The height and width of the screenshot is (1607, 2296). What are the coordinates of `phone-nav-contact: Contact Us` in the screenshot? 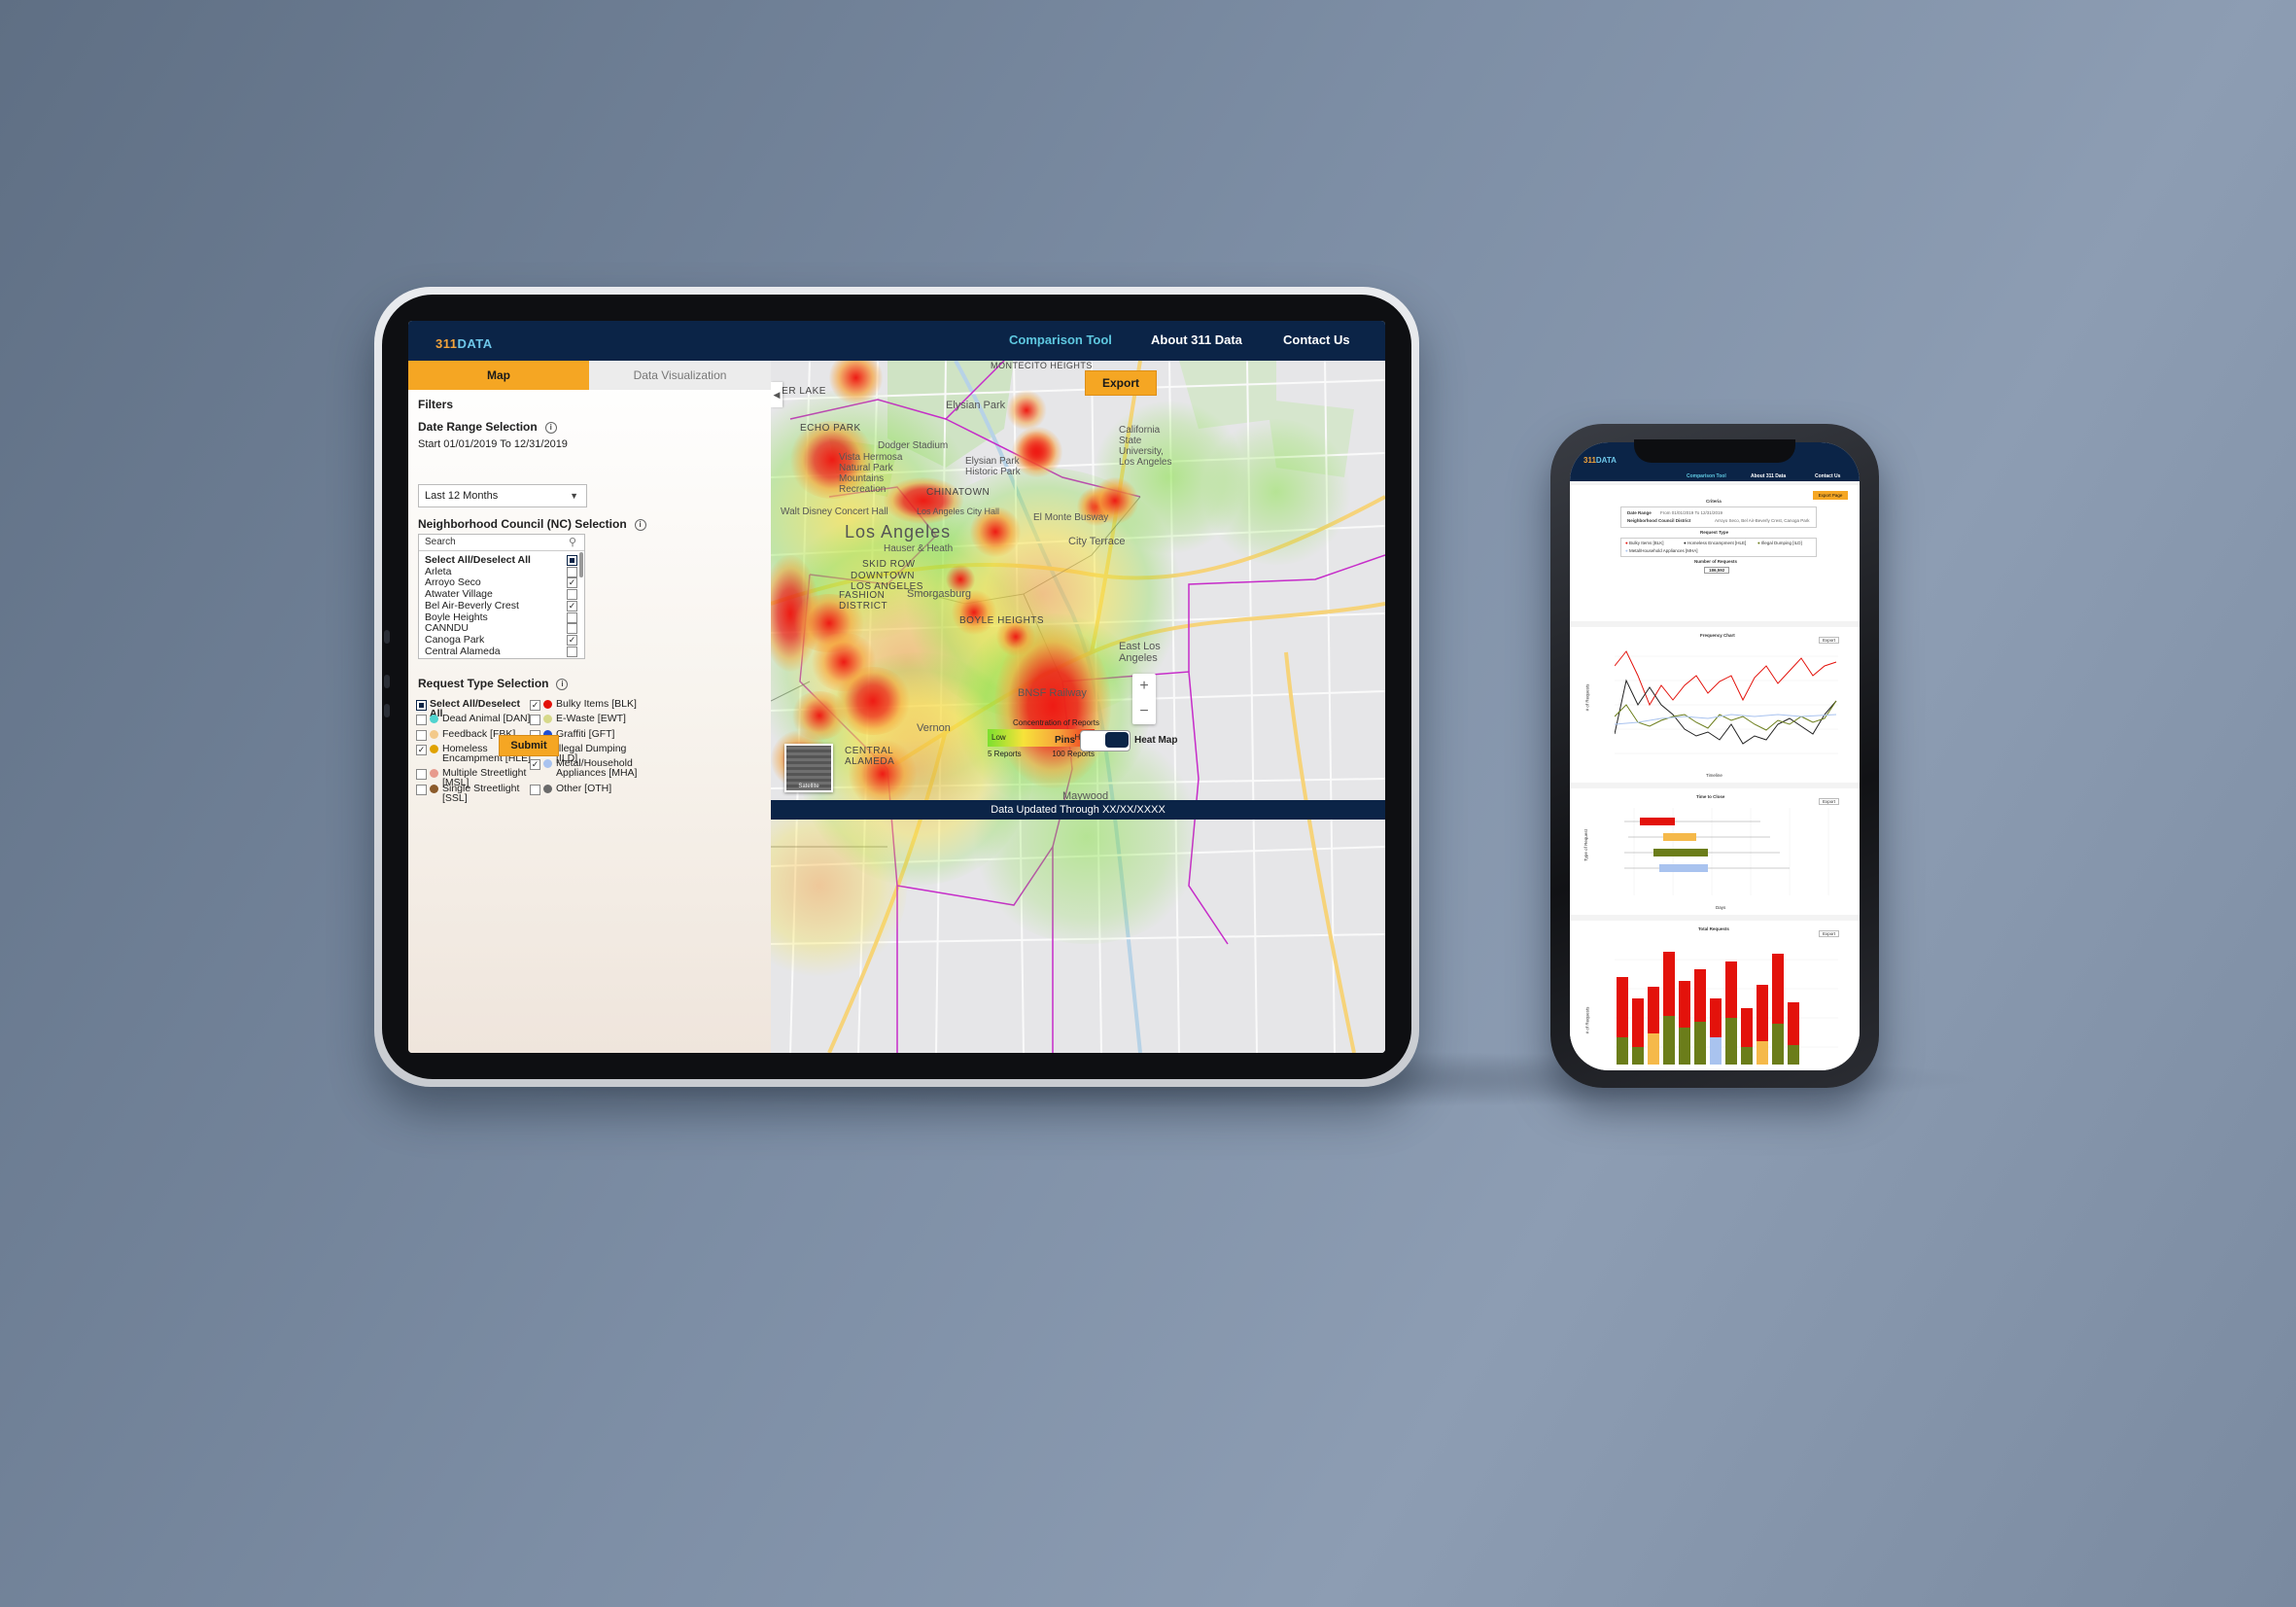 It's located at (1827, 476).